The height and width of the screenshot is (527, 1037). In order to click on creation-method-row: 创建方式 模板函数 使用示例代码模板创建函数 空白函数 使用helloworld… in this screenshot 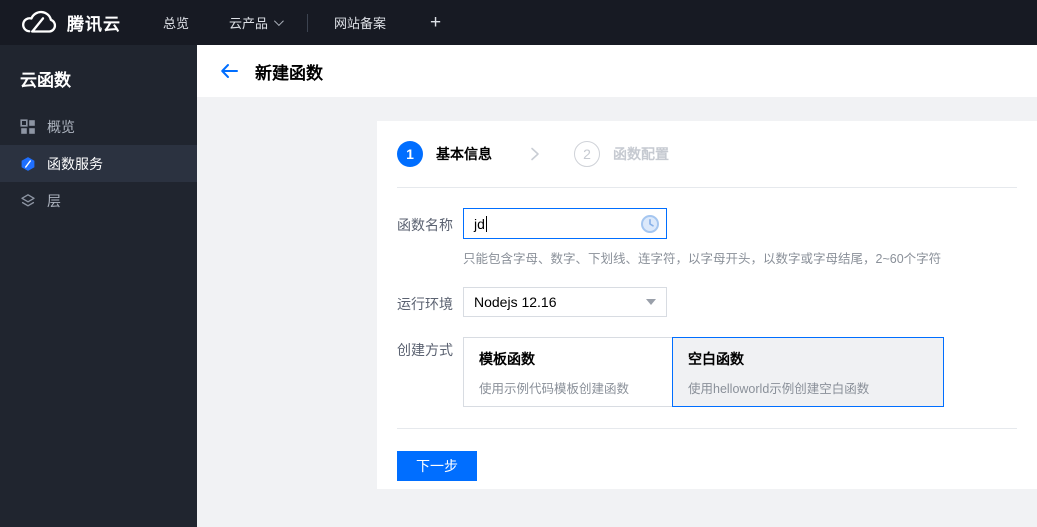, I will do `click(707, 372)`.